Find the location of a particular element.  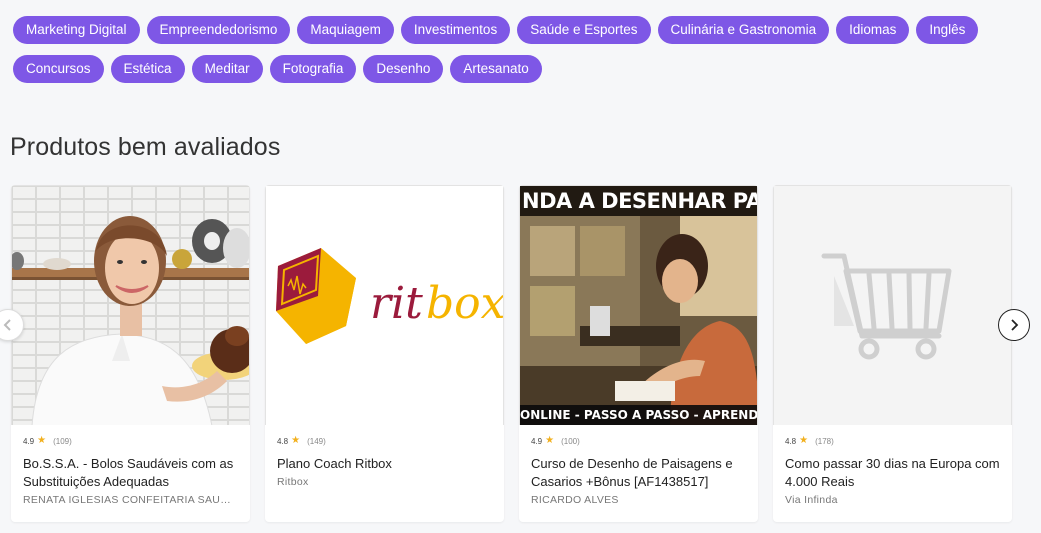

category-chip: Inglês is located at coordinates (947, 30).